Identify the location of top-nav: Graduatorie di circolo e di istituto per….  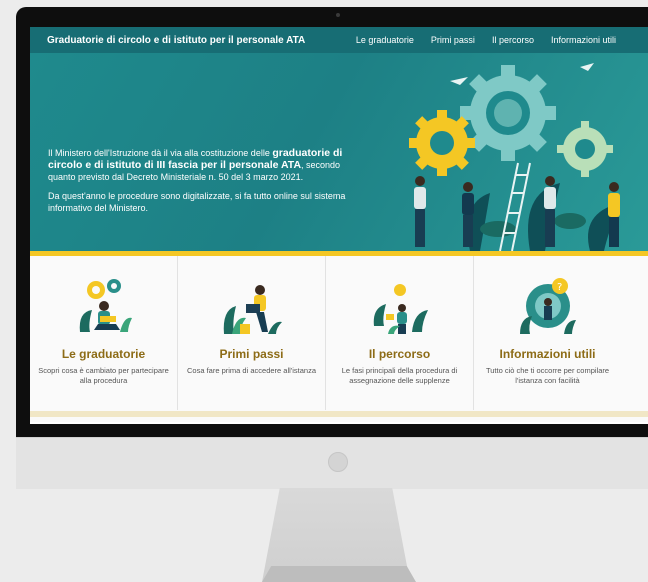
(339, 40).